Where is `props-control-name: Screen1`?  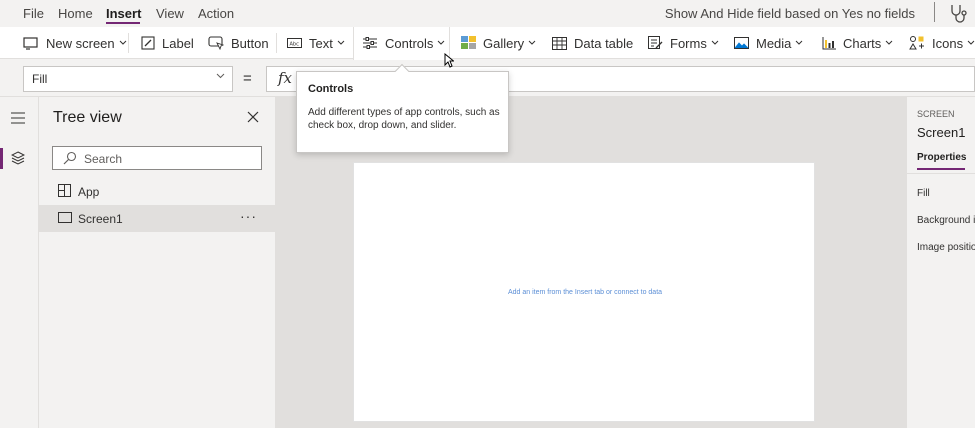 props-control-name: Screen1 is located at coordinates (941, 132).